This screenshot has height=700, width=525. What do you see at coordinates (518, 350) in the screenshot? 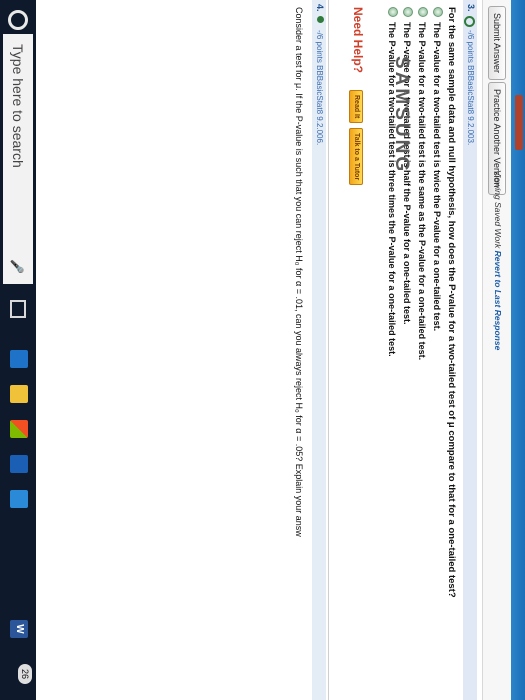
I see `header-strip` at bounding box center [518, 350].